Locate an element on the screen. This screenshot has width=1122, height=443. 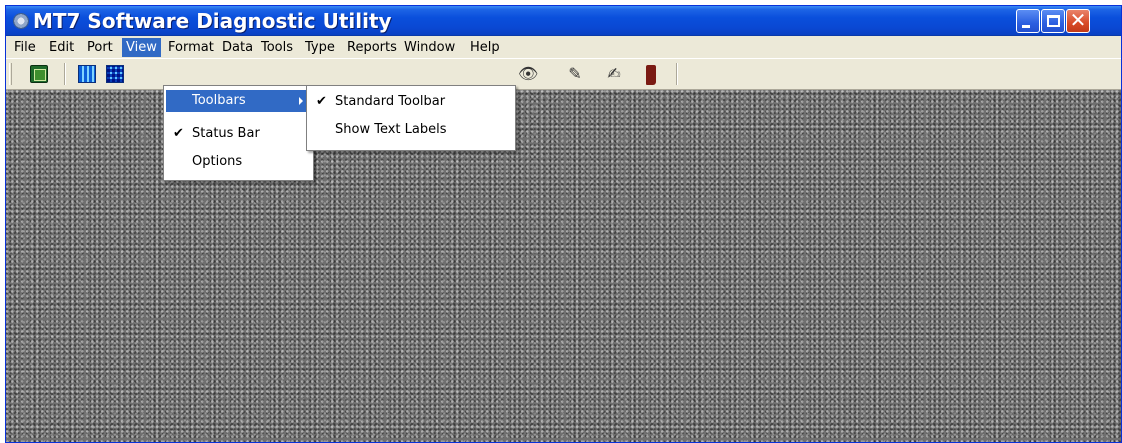
close-button: ✕ is located at coordinates (1078, 20).